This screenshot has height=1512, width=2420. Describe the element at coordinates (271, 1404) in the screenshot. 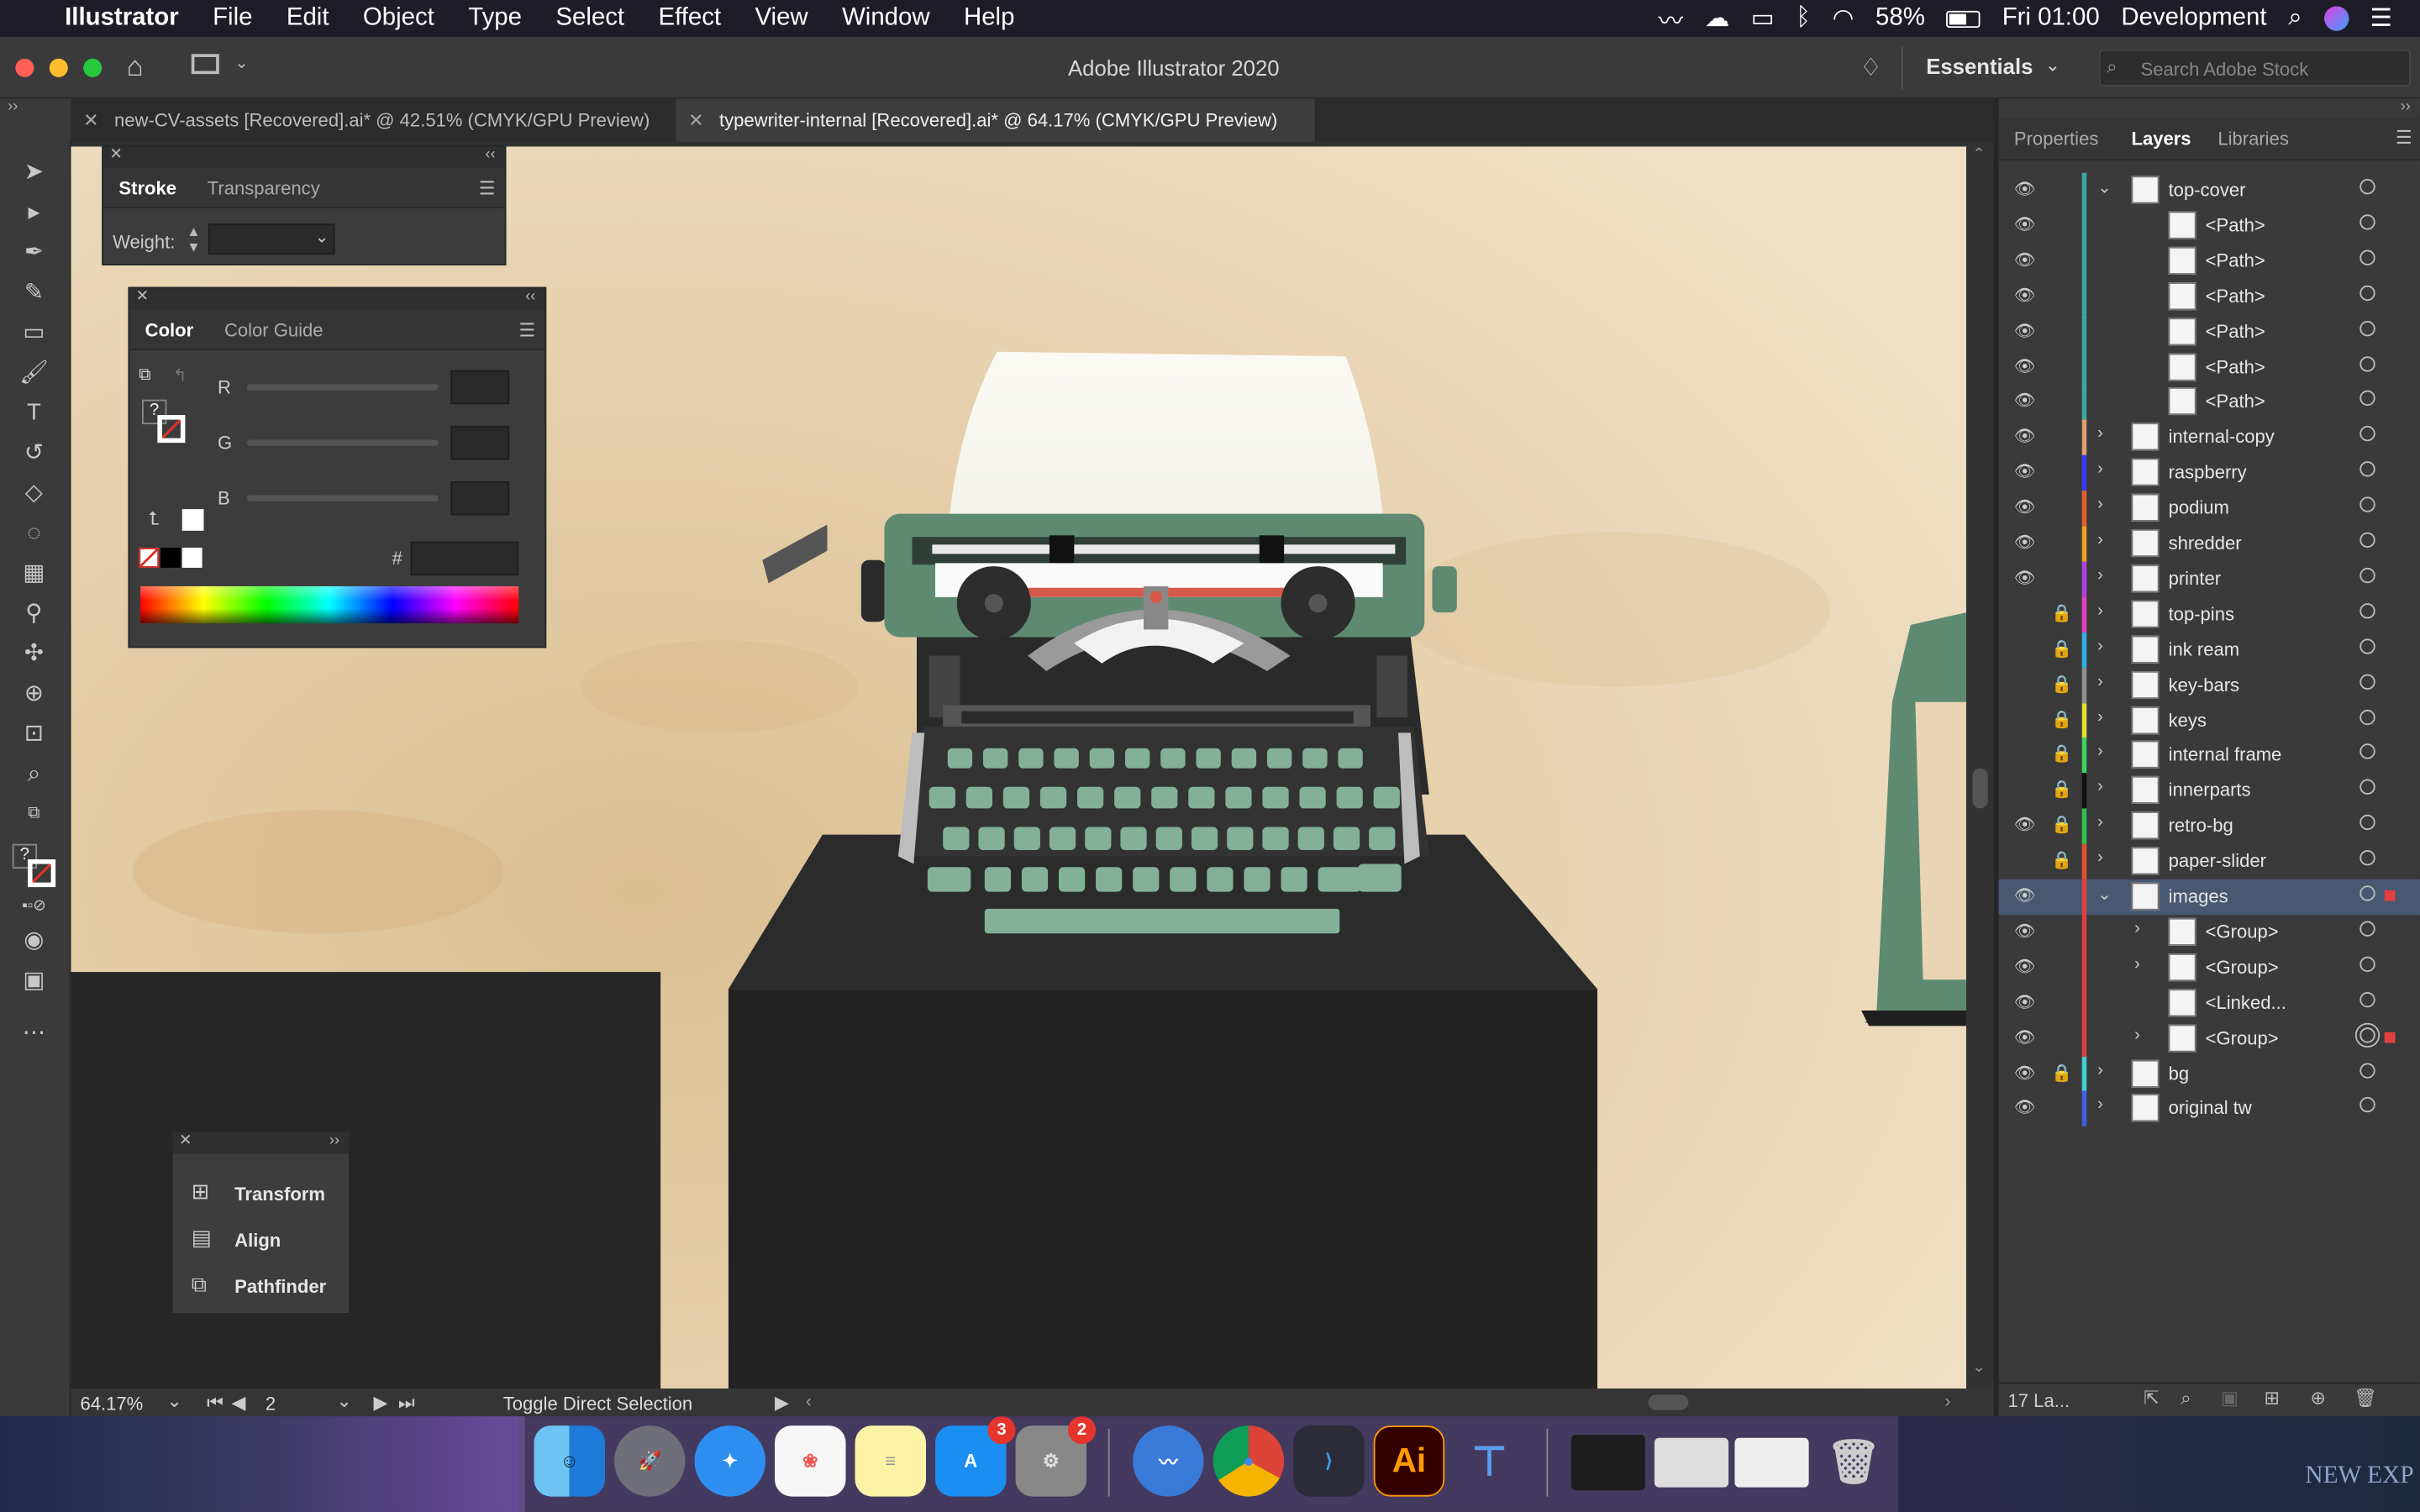

I see `artboard-number: 2` at that location.